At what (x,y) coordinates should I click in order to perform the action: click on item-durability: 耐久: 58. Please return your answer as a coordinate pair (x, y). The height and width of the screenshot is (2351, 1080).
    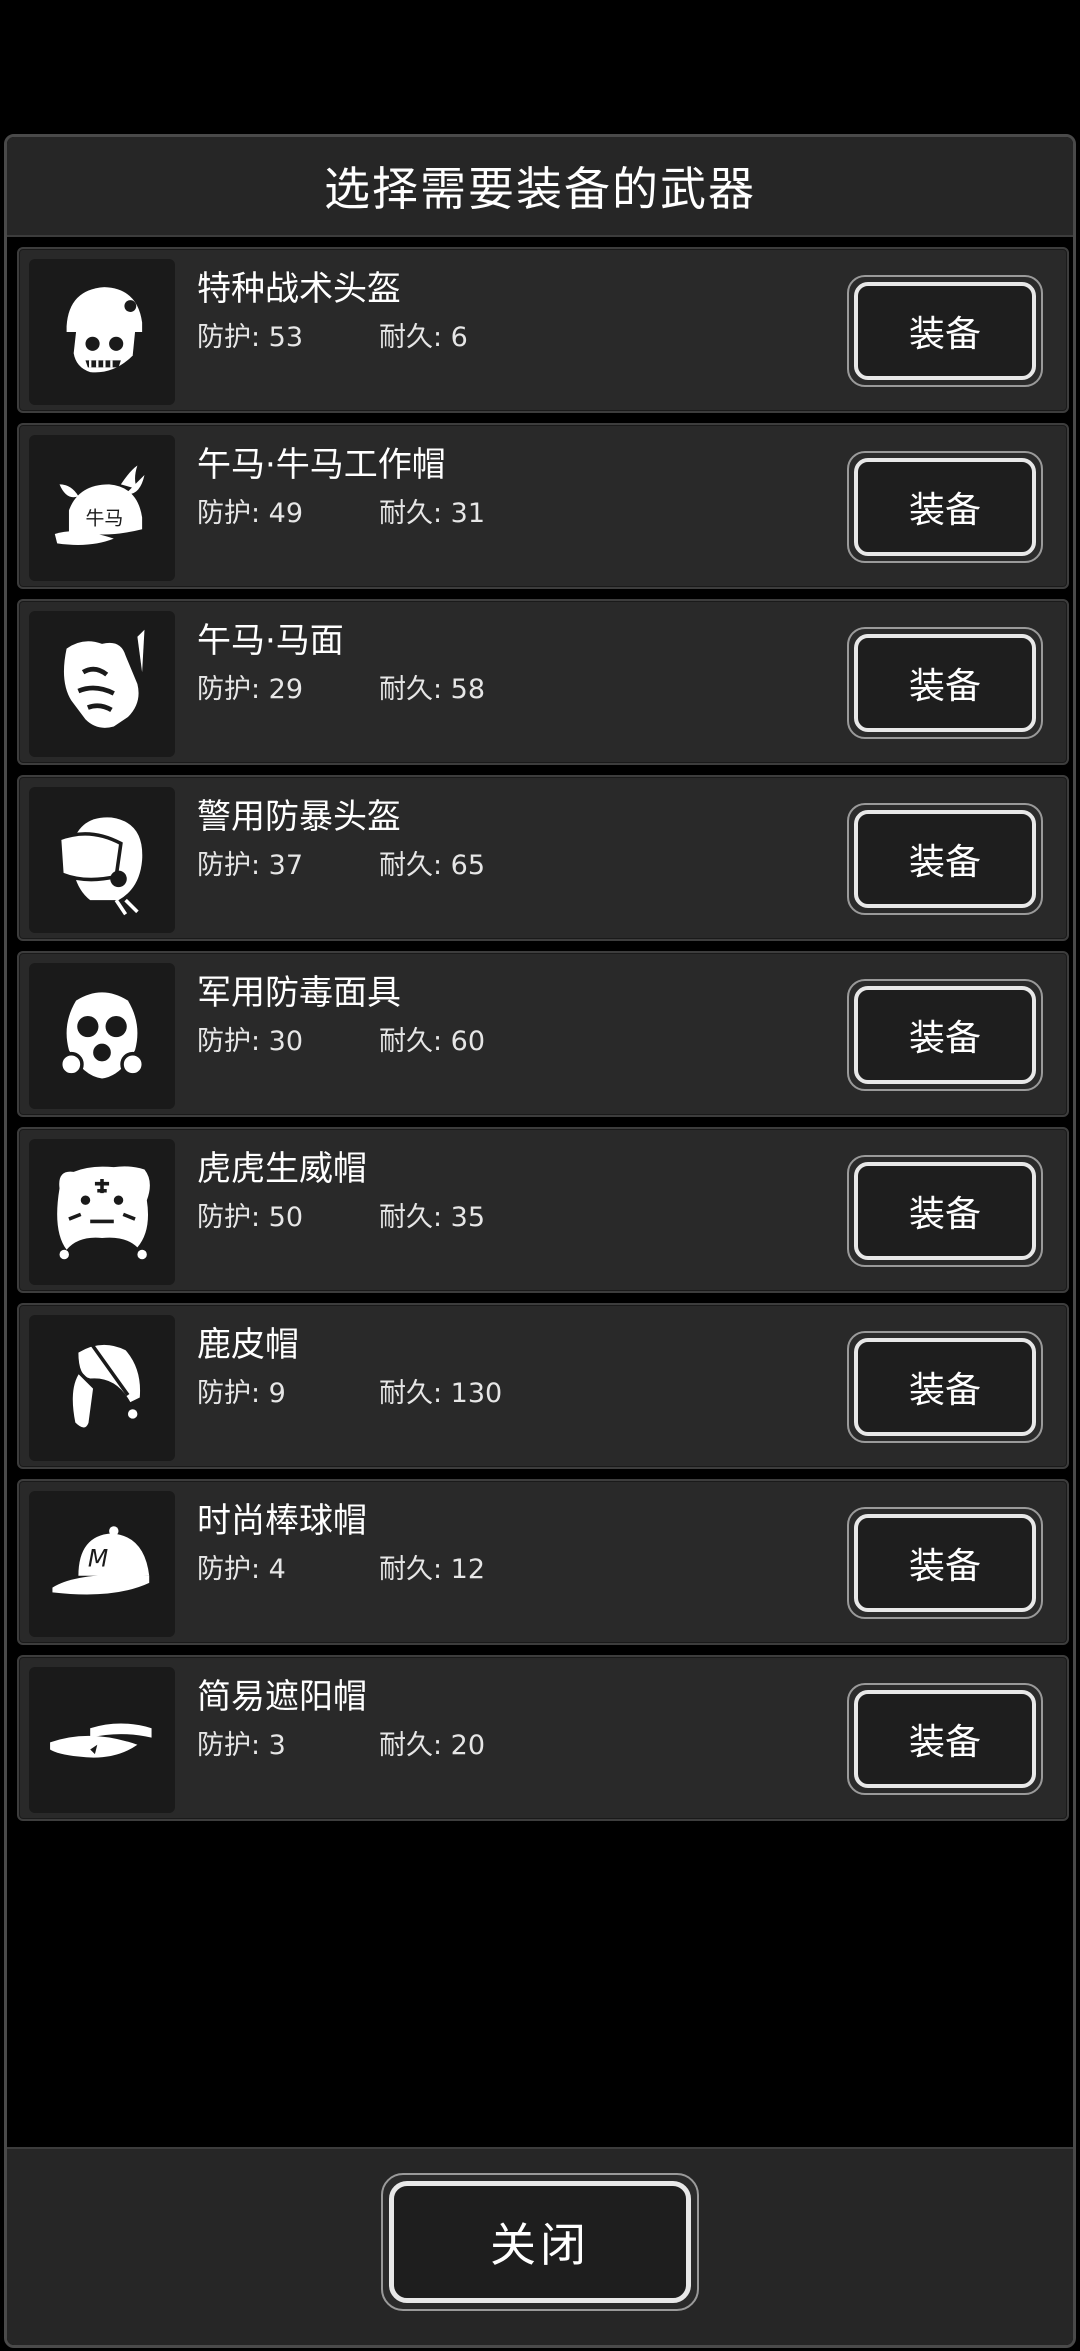
    Looking at the image, I should click on (432, 689).